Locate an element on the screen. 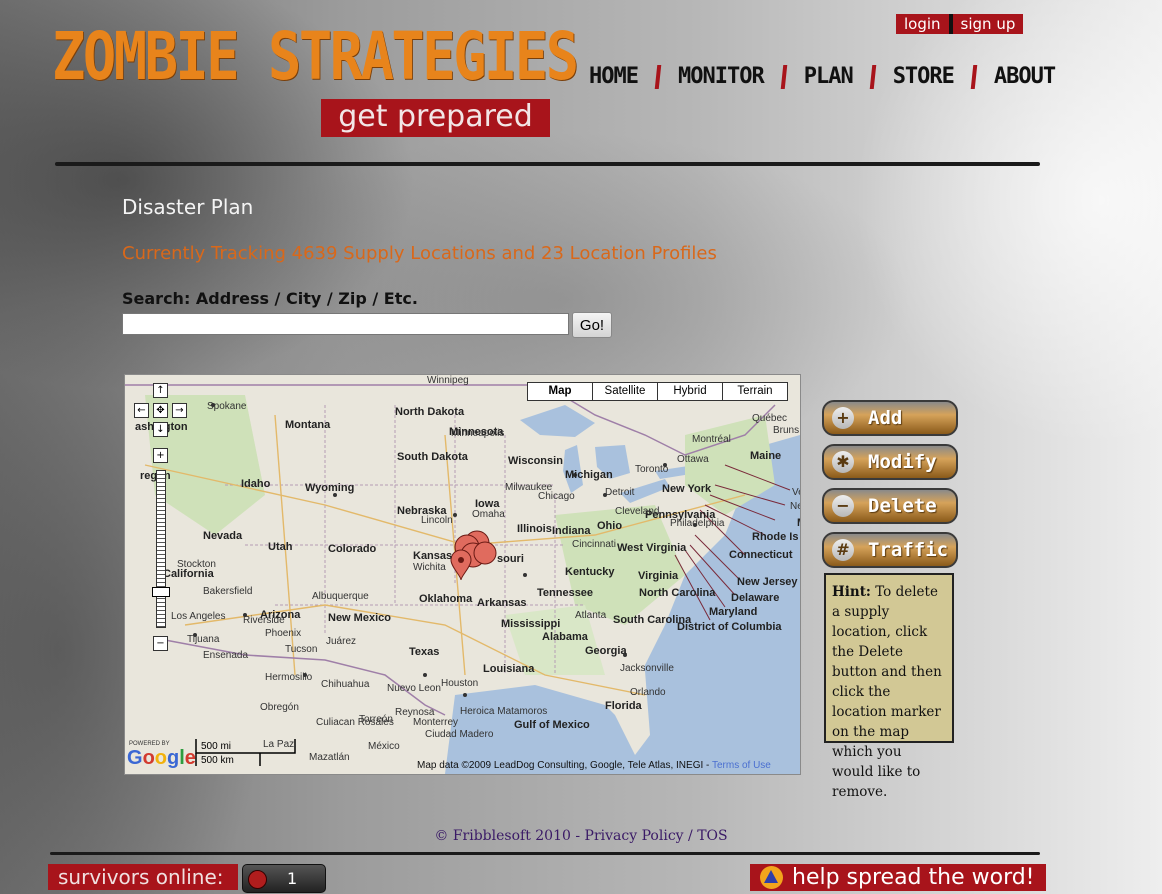 This screenshot has width=1162, height=894. map-type-satellite: Satellite is located at coordinates (624, 391).